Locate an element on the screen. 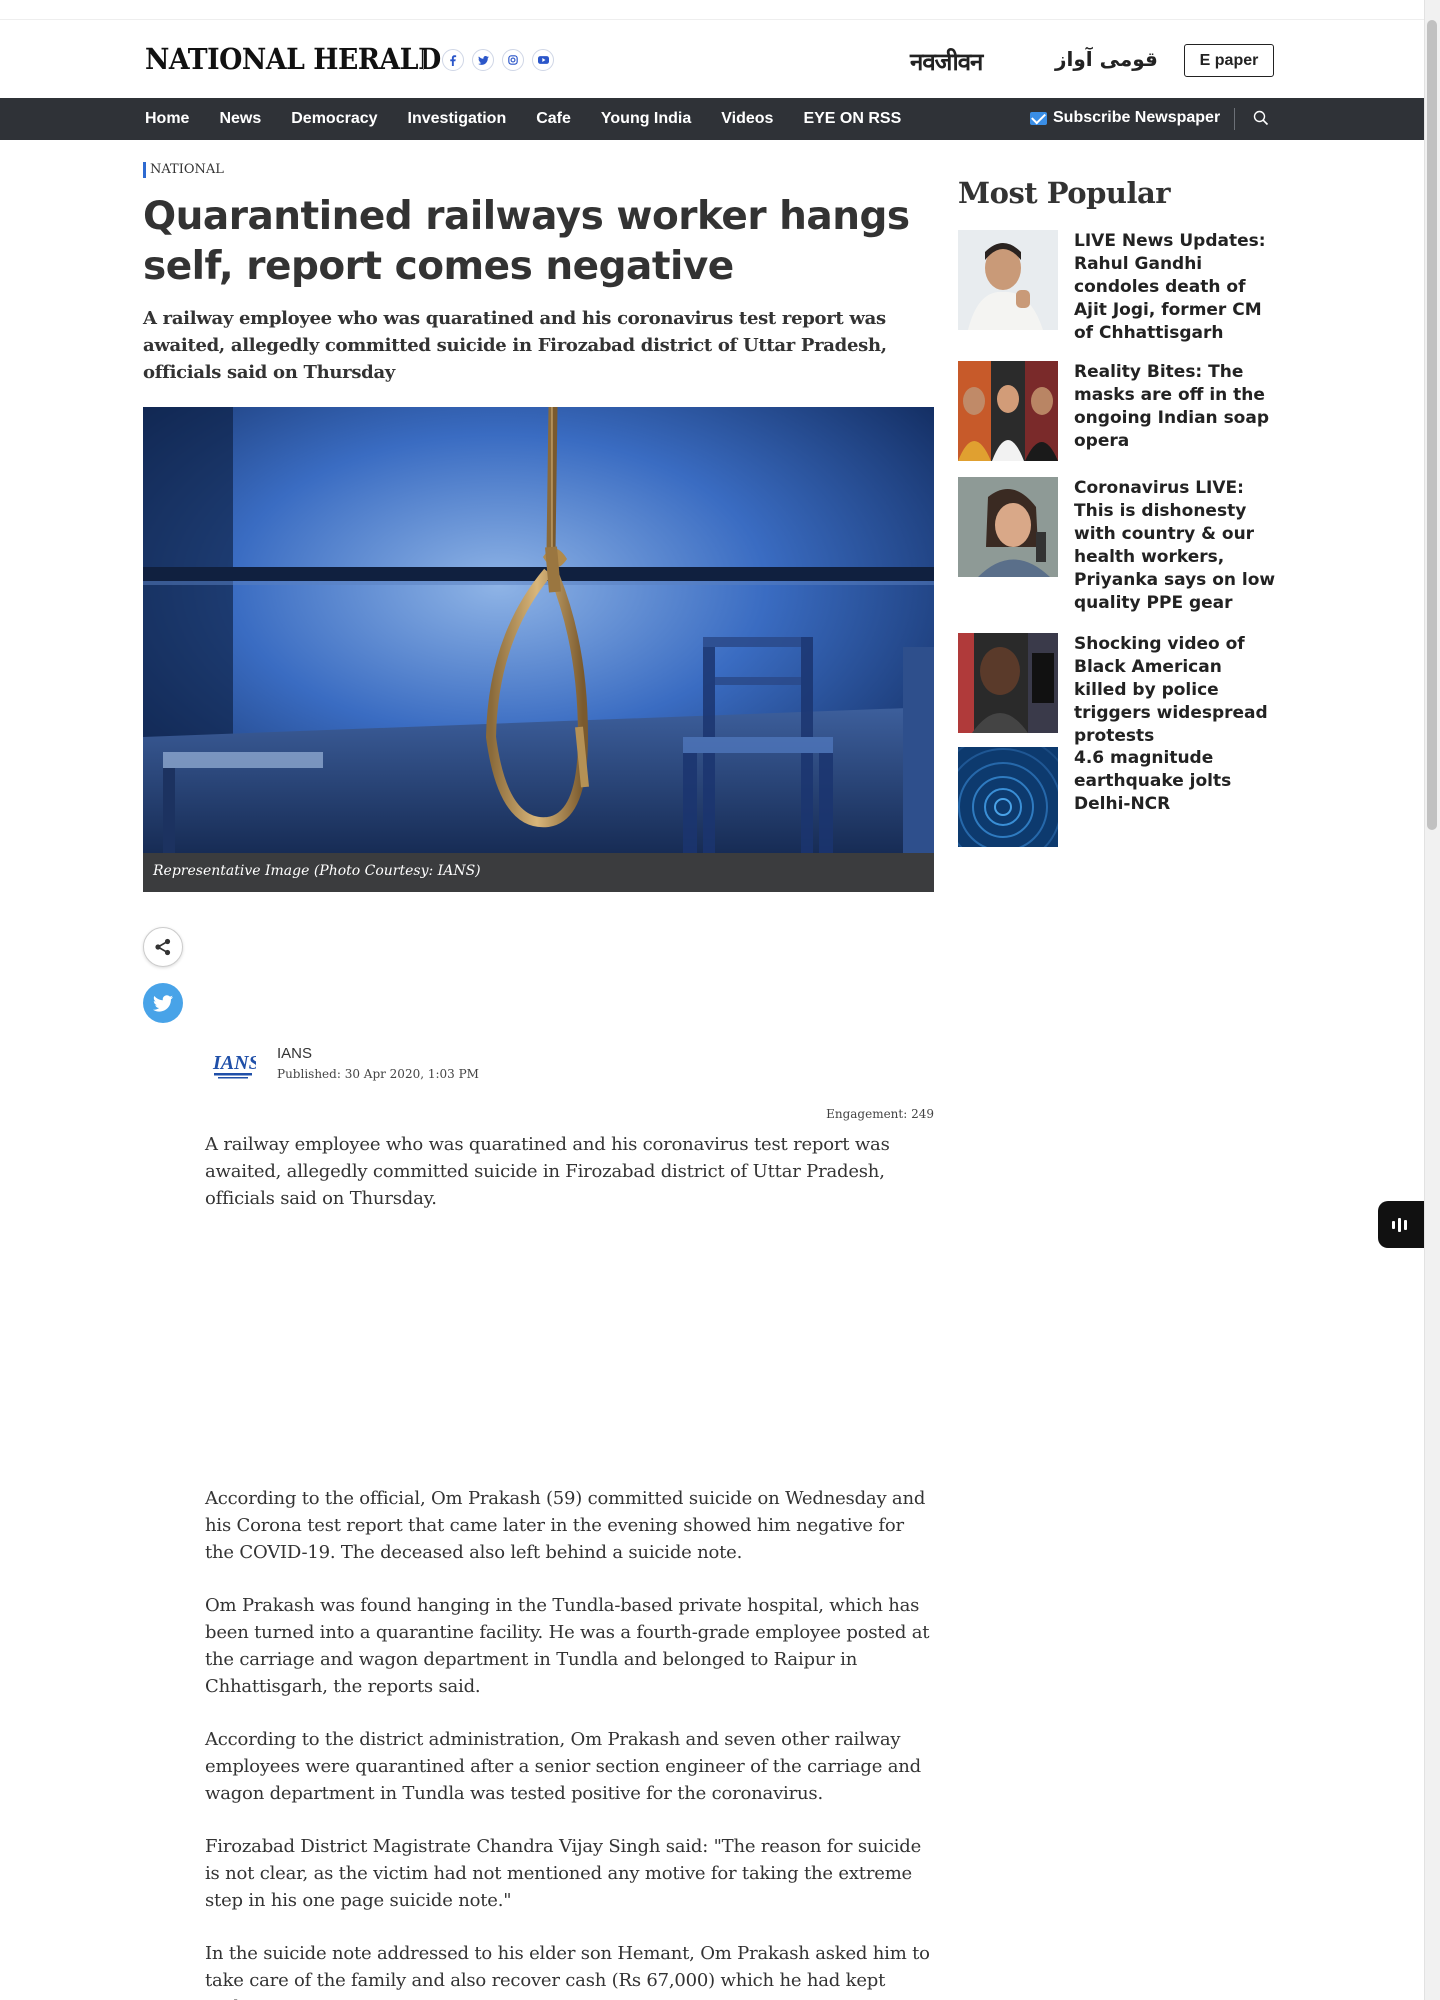 Image resolution: width=1440 pixels, height=2000 pixels. twitter-share-button is located at coordinates (163, 1003).